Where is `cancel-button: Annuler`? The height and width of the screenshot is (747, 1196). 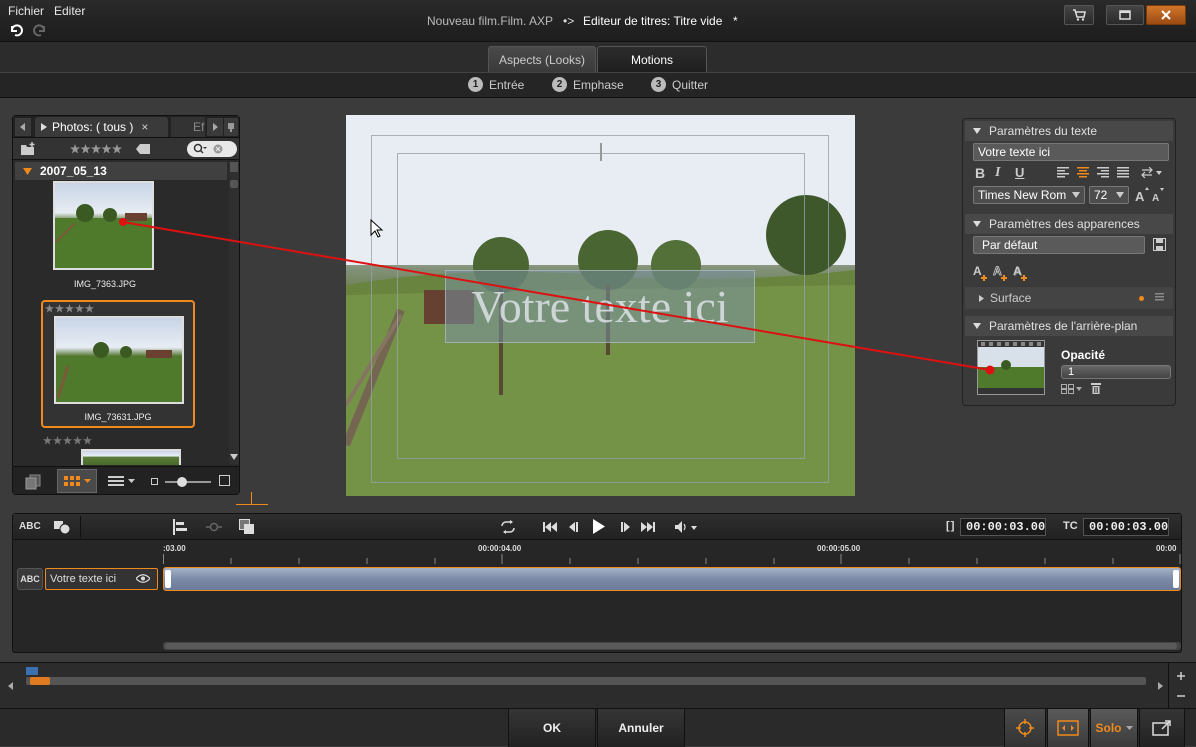
cancel-button: Annuler is located at coordinates (641, 728).